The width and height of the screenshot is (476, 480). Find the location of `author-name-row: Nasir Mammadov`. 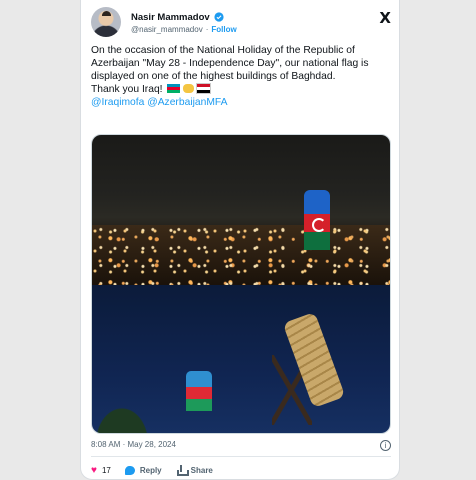

author-name-row: Nasir Mammadov is located at coordinates (177, 17).